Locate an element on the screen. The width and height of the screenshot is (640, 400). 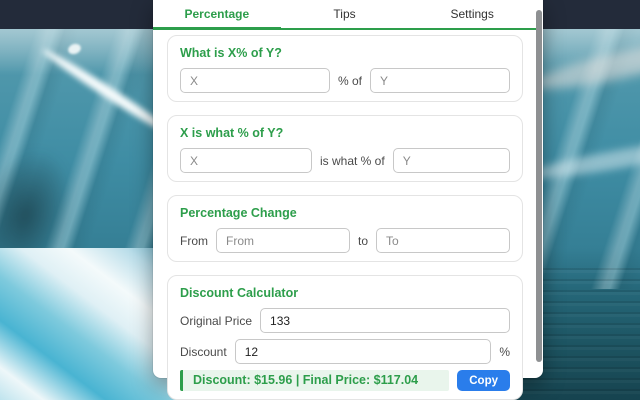
section-title: Discount Calculator is located at coordinates (239, 293).